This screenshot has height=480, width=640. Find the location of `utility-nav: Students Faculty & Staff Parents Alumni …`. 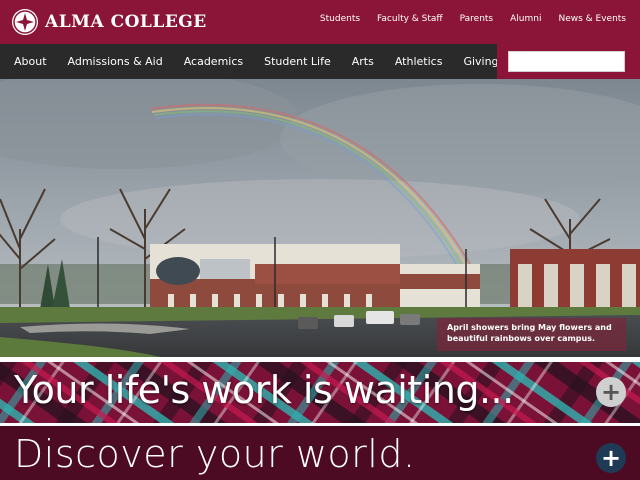

utility-nav: Students Faculty & Staff Parents Alumni … is located at coordinates (464, 19).